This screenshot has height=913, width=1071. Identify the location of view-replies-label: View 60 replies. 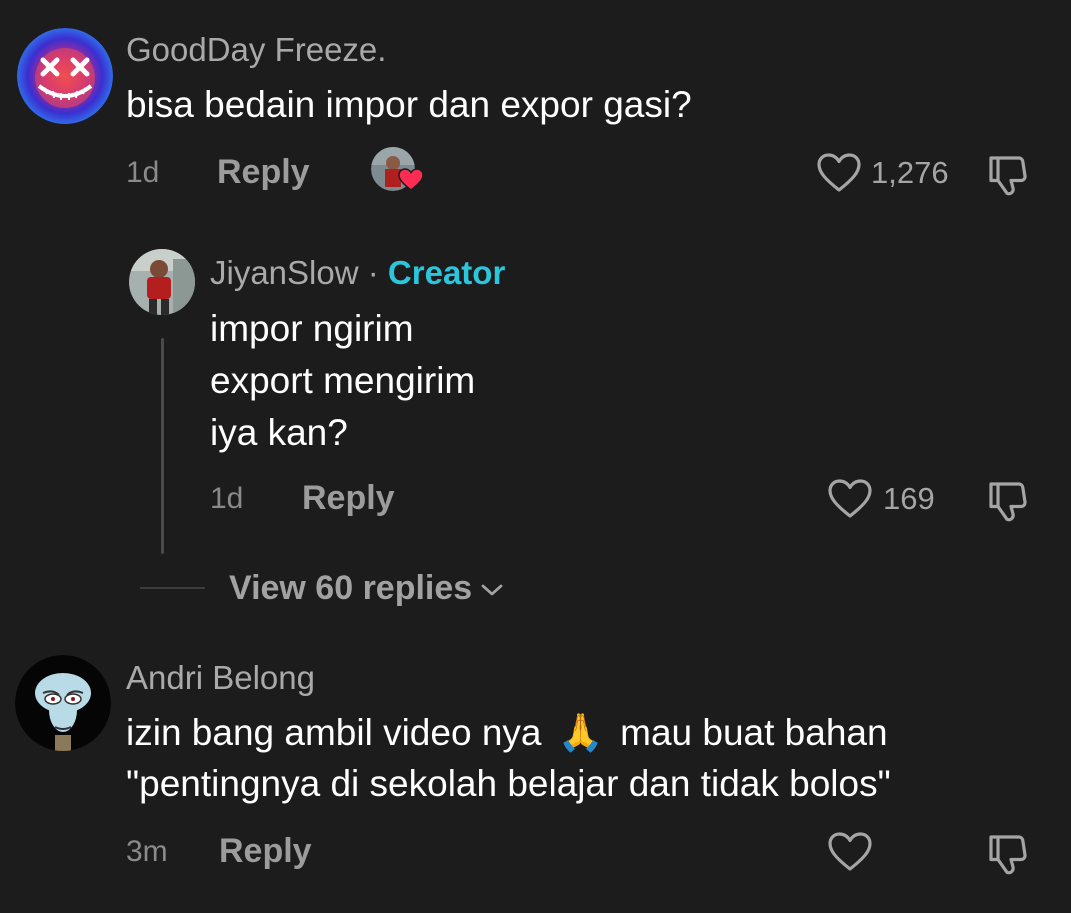
(351, 588).